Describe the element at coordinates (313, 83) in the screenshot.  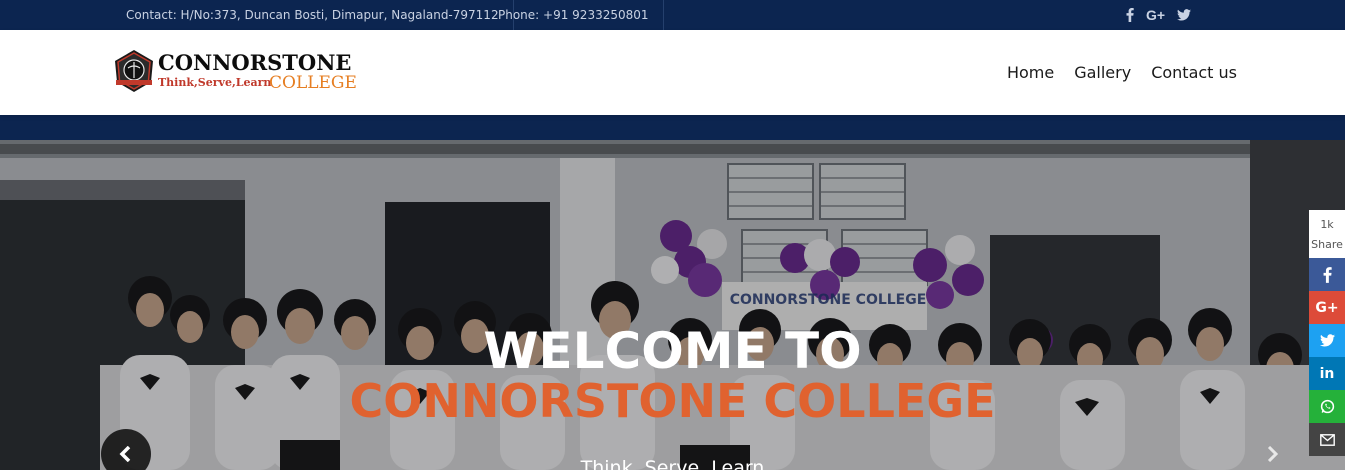
I see `logo-college: COLLEGE` at that location.